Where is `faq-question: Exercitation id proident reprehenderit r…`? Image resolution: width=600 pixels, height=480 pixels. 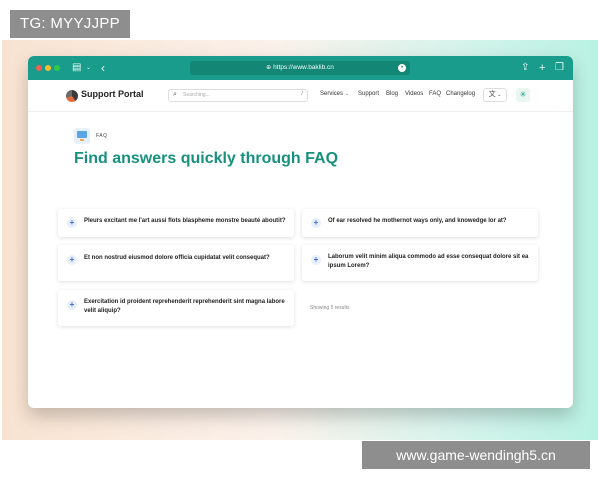
faq-question: Exercitation id proident reprehenderit r… is located at coordinates (184, 306).